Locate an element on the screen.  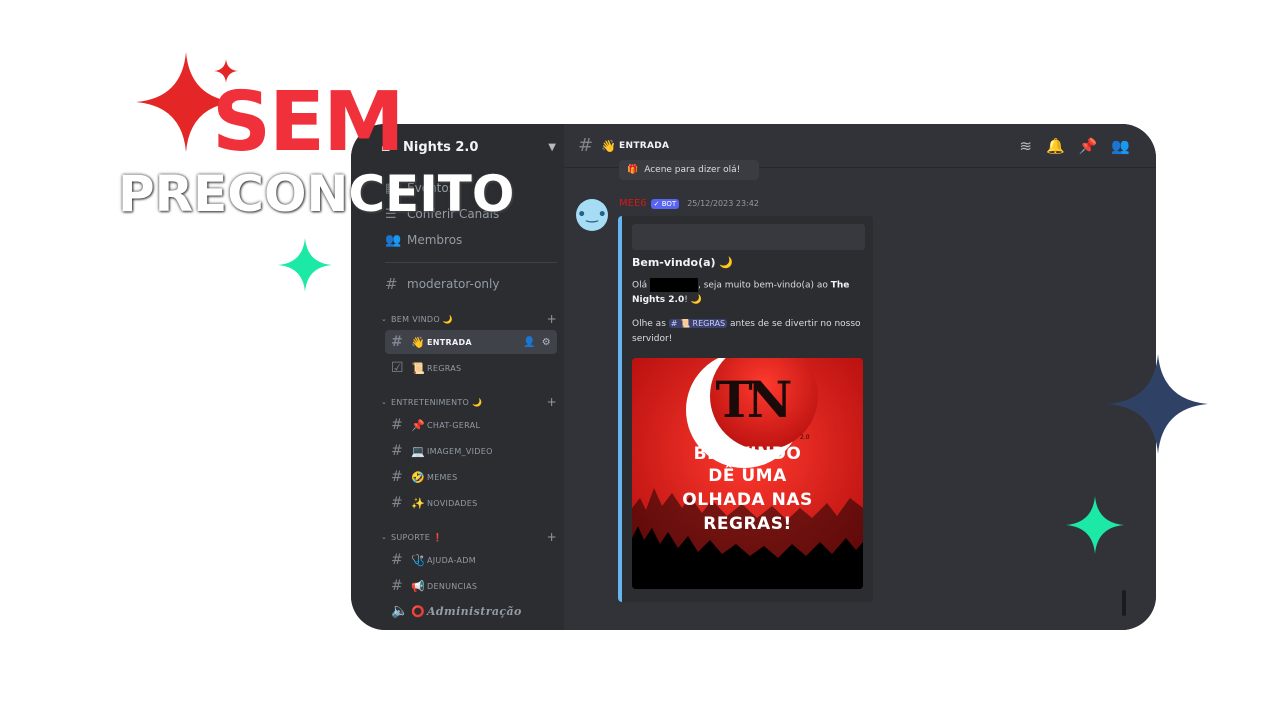
channel-emoji: 📜 is located at coordinates (418, 368).